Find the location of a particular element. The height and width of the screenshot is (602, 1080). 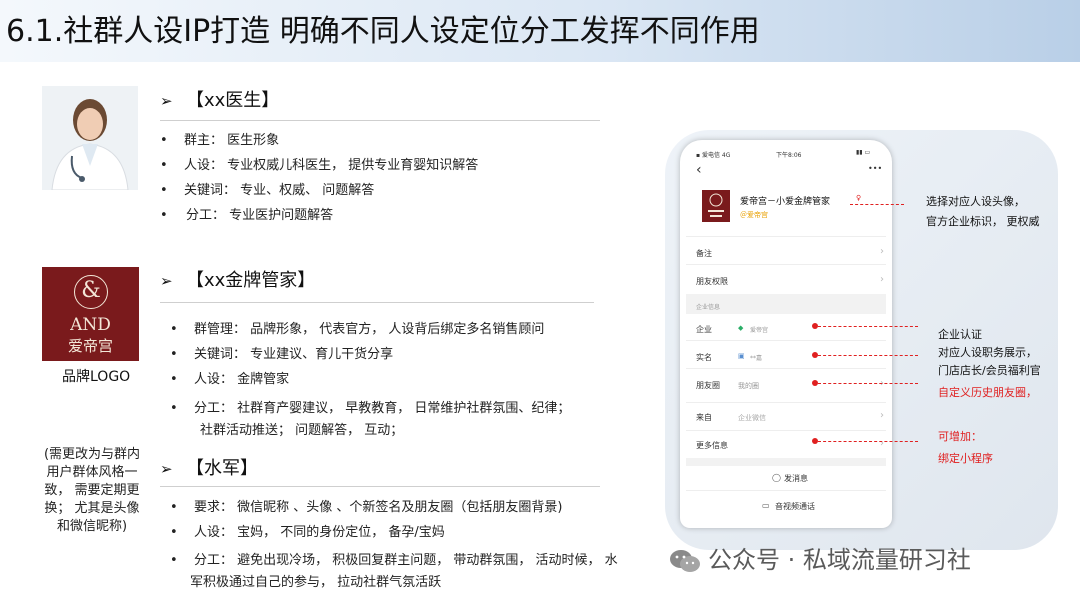

list-item: • 要求： 微信昵称 、头像 、个新签名及朋友圈（包括朋友圈背景) is located at coordinates (366, 507).